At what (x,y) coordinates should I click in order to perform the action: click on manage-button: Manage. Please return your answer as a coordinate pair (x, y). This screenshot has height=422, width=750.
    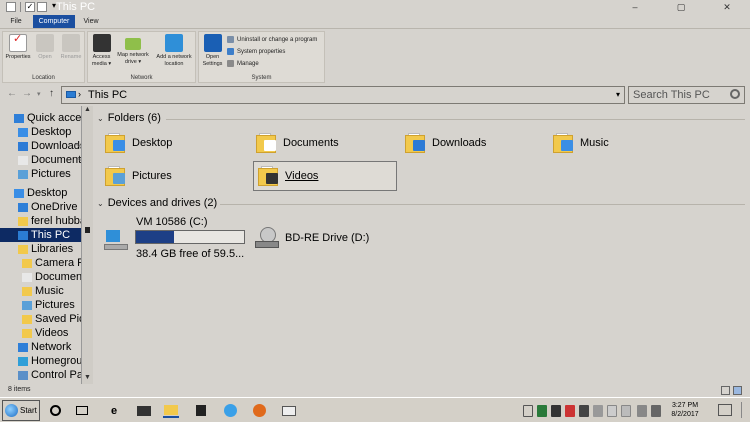
    Looking at the image, I should click on (243, 63).